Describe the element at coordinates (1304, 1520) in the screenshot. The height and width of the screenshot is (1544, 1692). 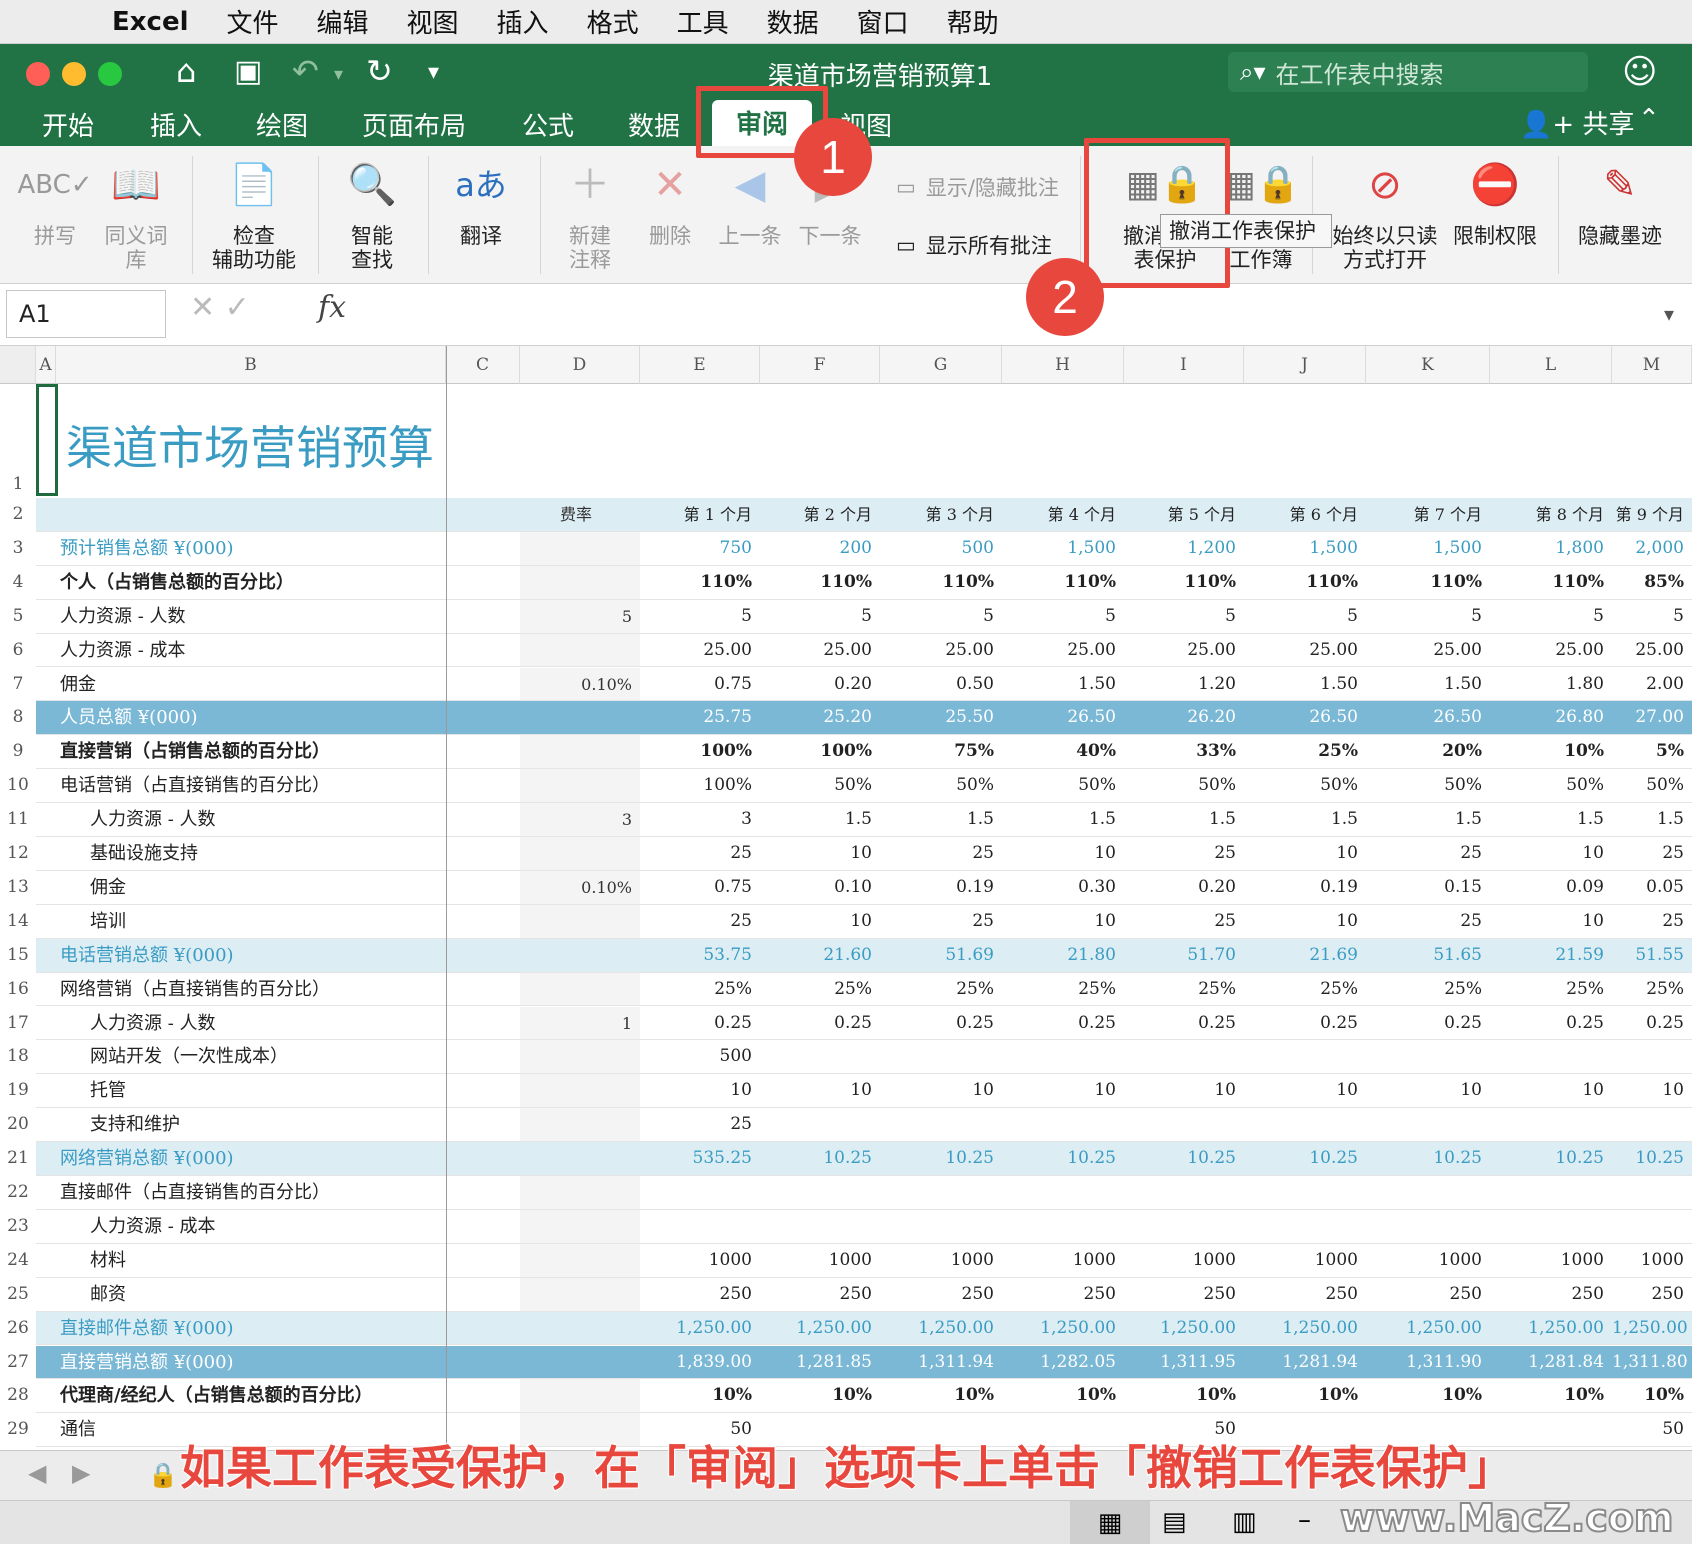
I see `zoom-out-icon: –` at that location.